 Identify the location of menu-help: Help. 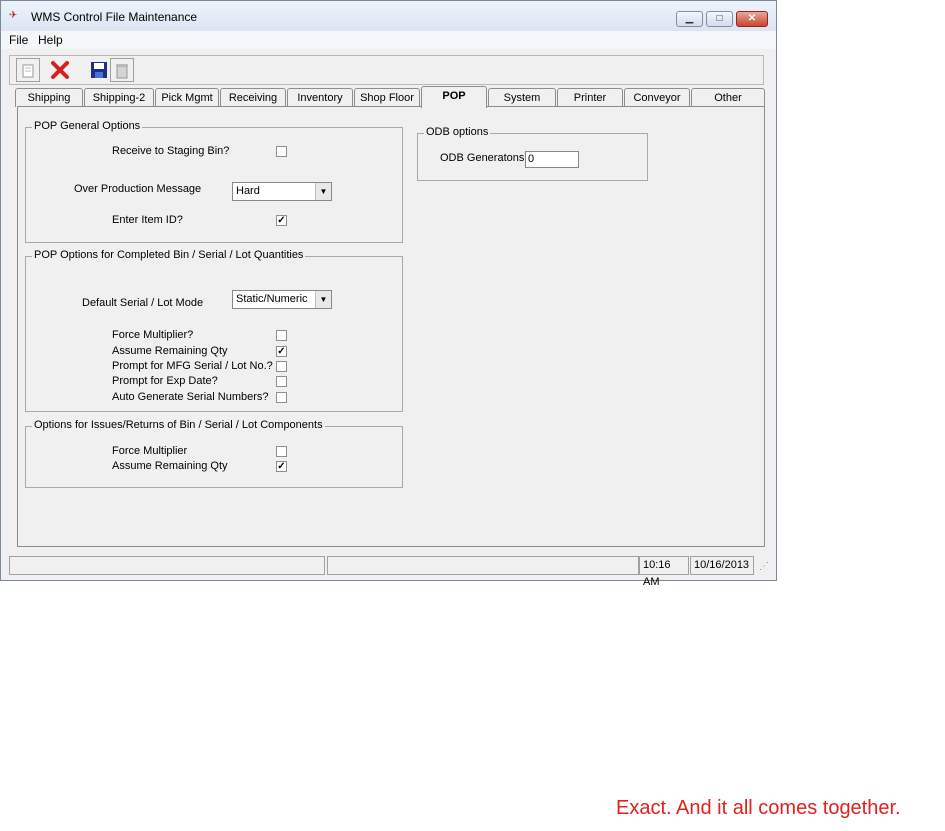
(50, 40).